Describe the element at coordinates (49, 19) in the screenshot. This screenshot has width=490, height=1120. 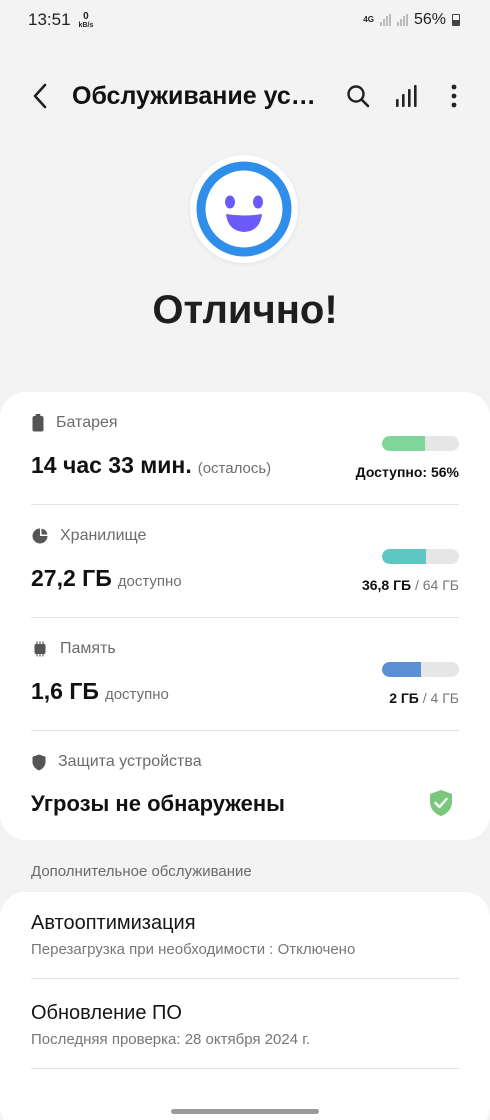
I see `status-time: 13:51` at that location.